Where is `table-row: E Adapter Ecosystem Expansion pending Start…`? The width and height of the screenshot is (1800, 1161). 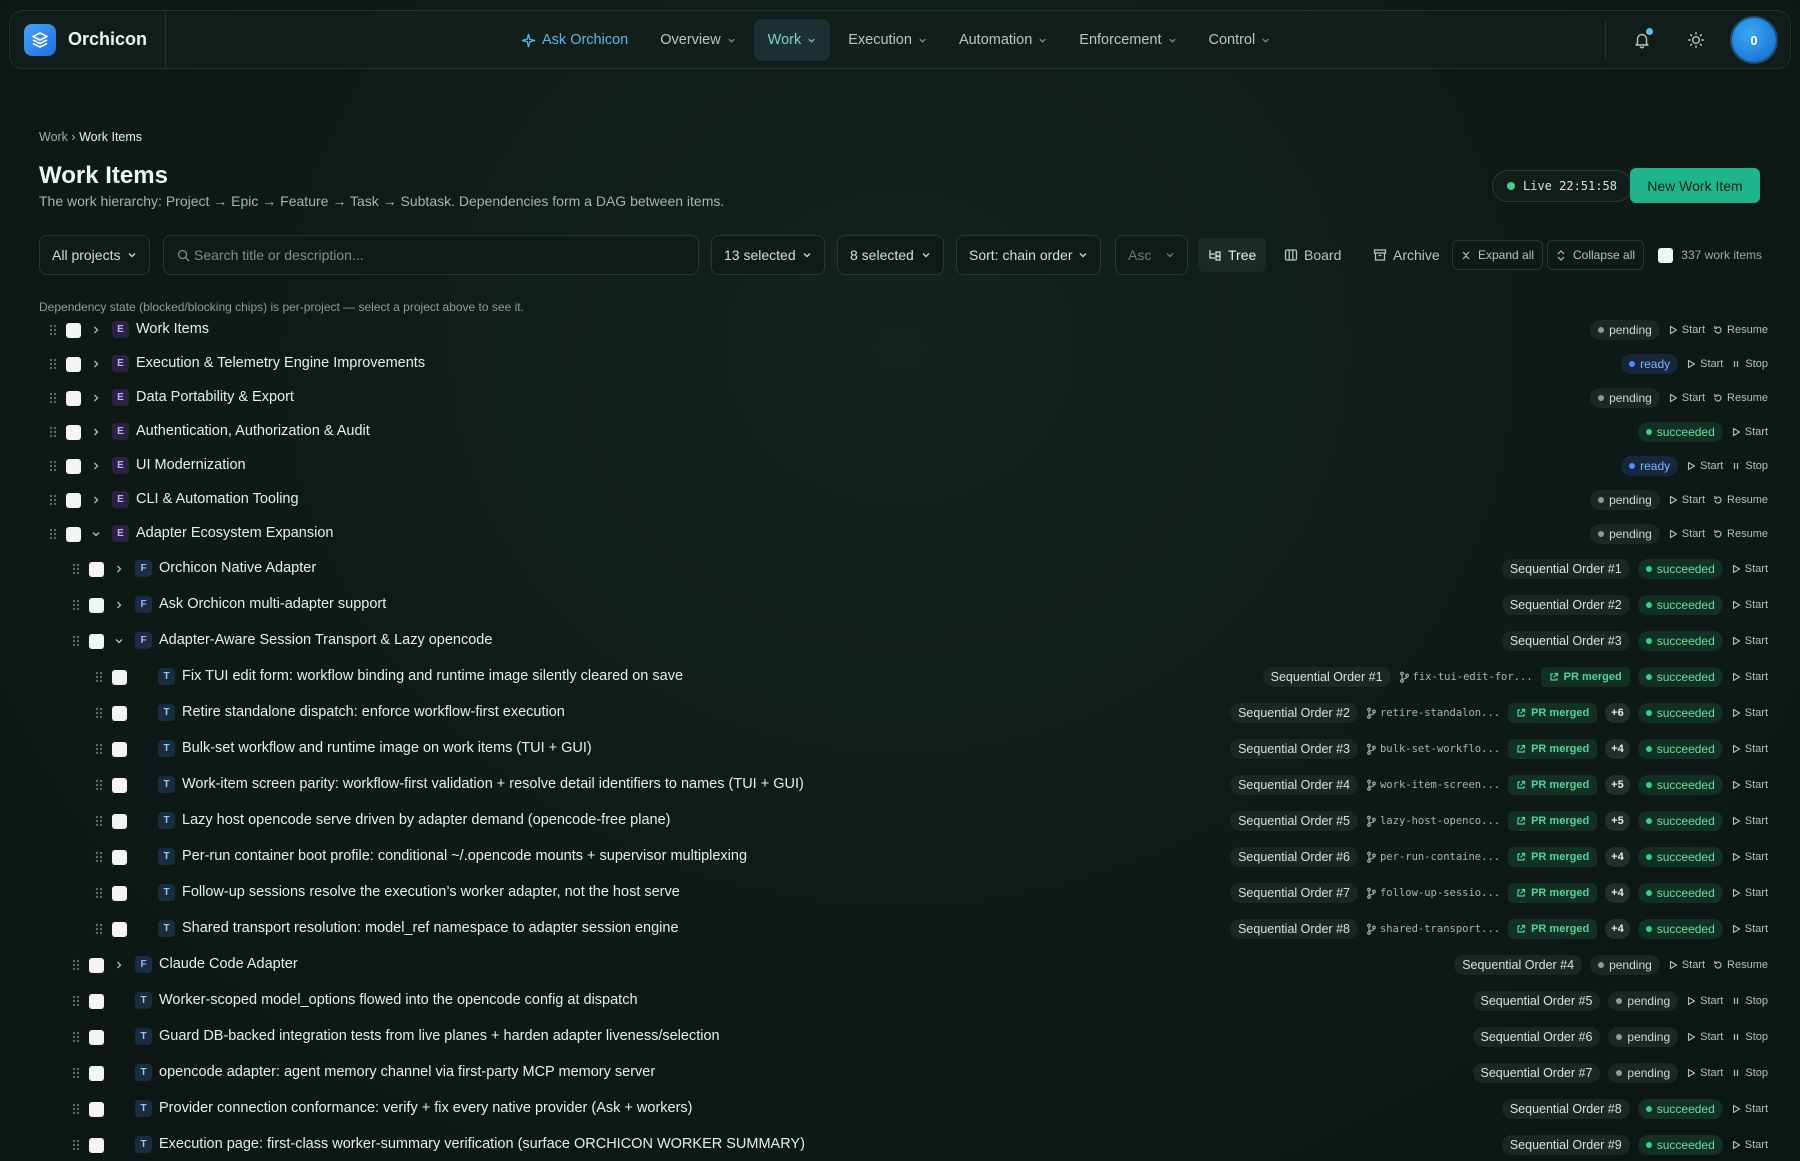 table-row: E Adapter Ecosystem Expansion pending Start… is located at coordinates (900, 534).